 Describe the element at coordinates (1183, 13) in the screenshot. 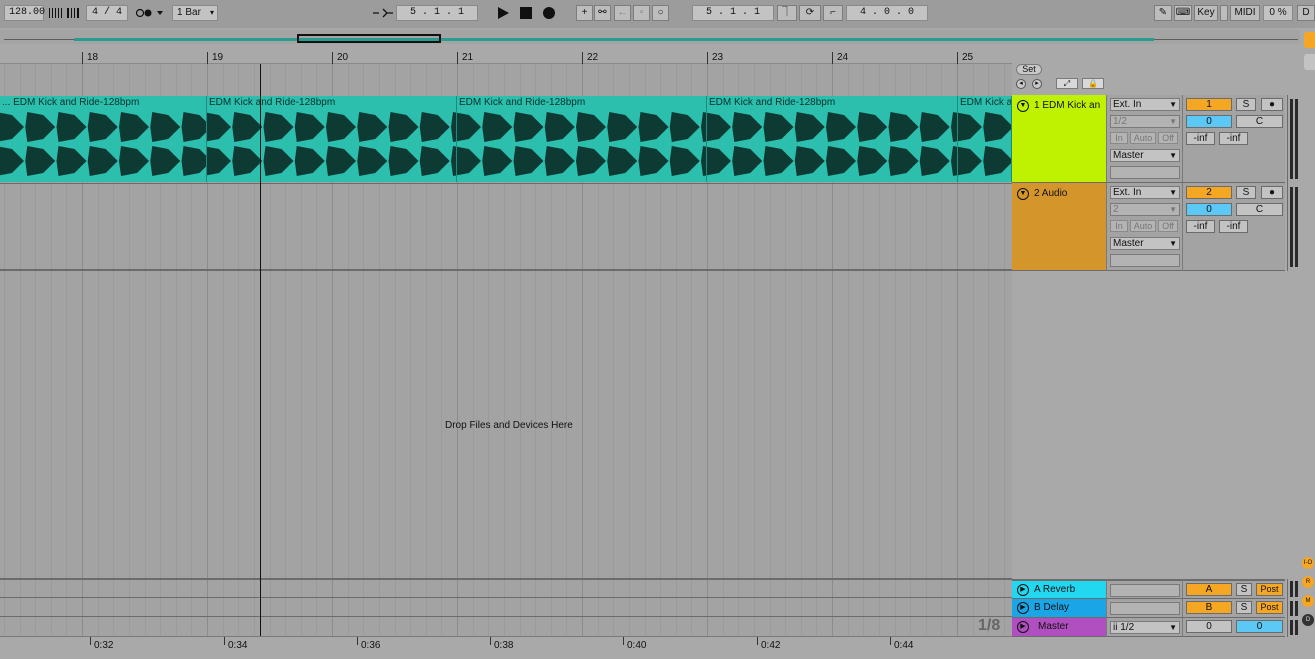

I see `keyboard-icon: ⌨` at that location.